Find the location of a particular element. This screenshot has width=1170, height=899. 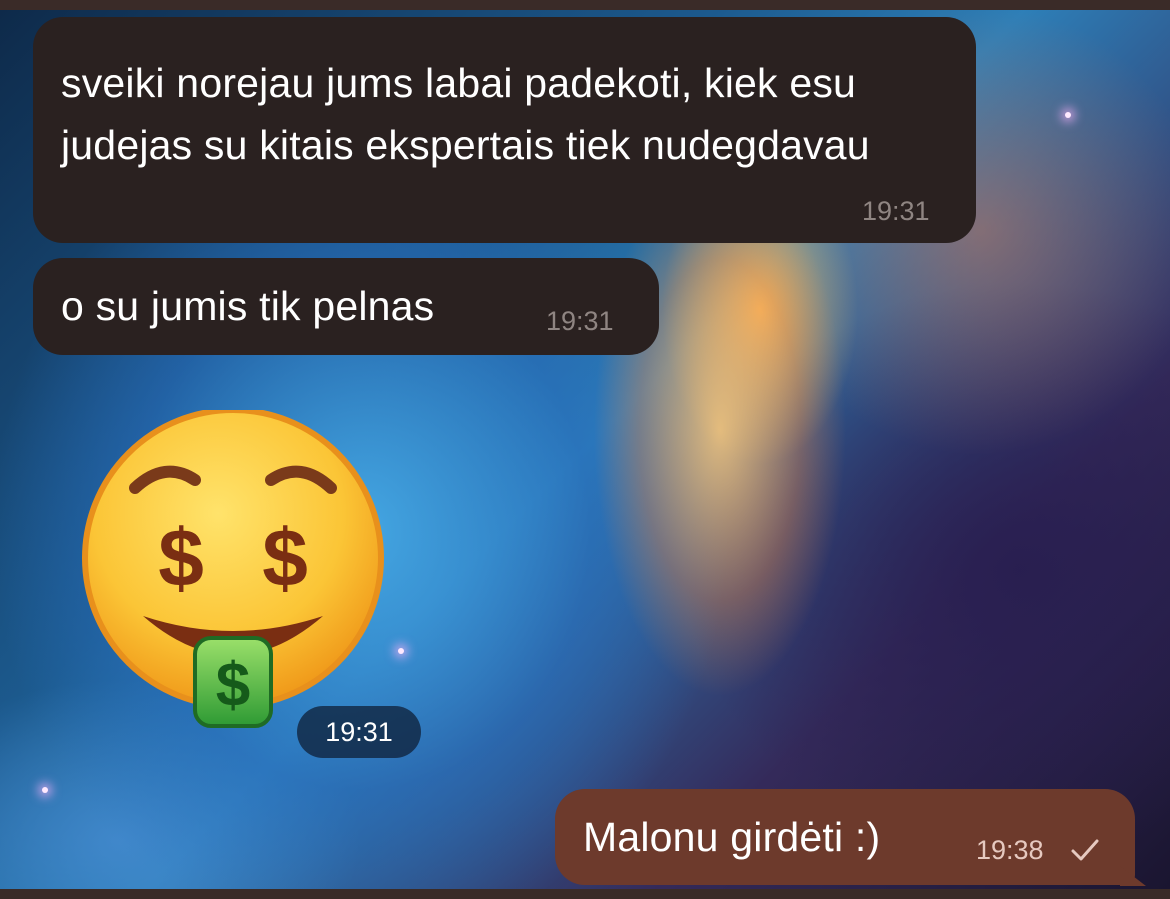

bottom-frame is located at coordinates (585, 894).